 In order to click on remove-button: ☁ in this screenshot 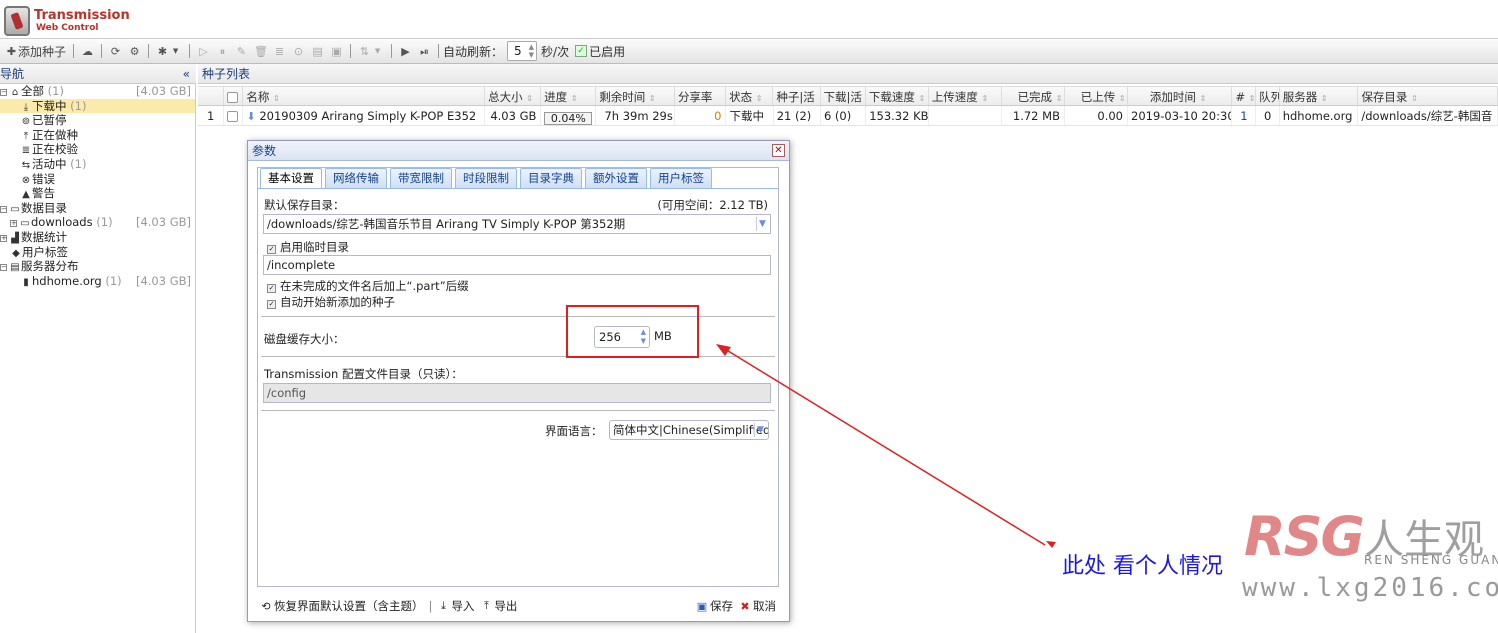, I will do `click(87, 51)`.